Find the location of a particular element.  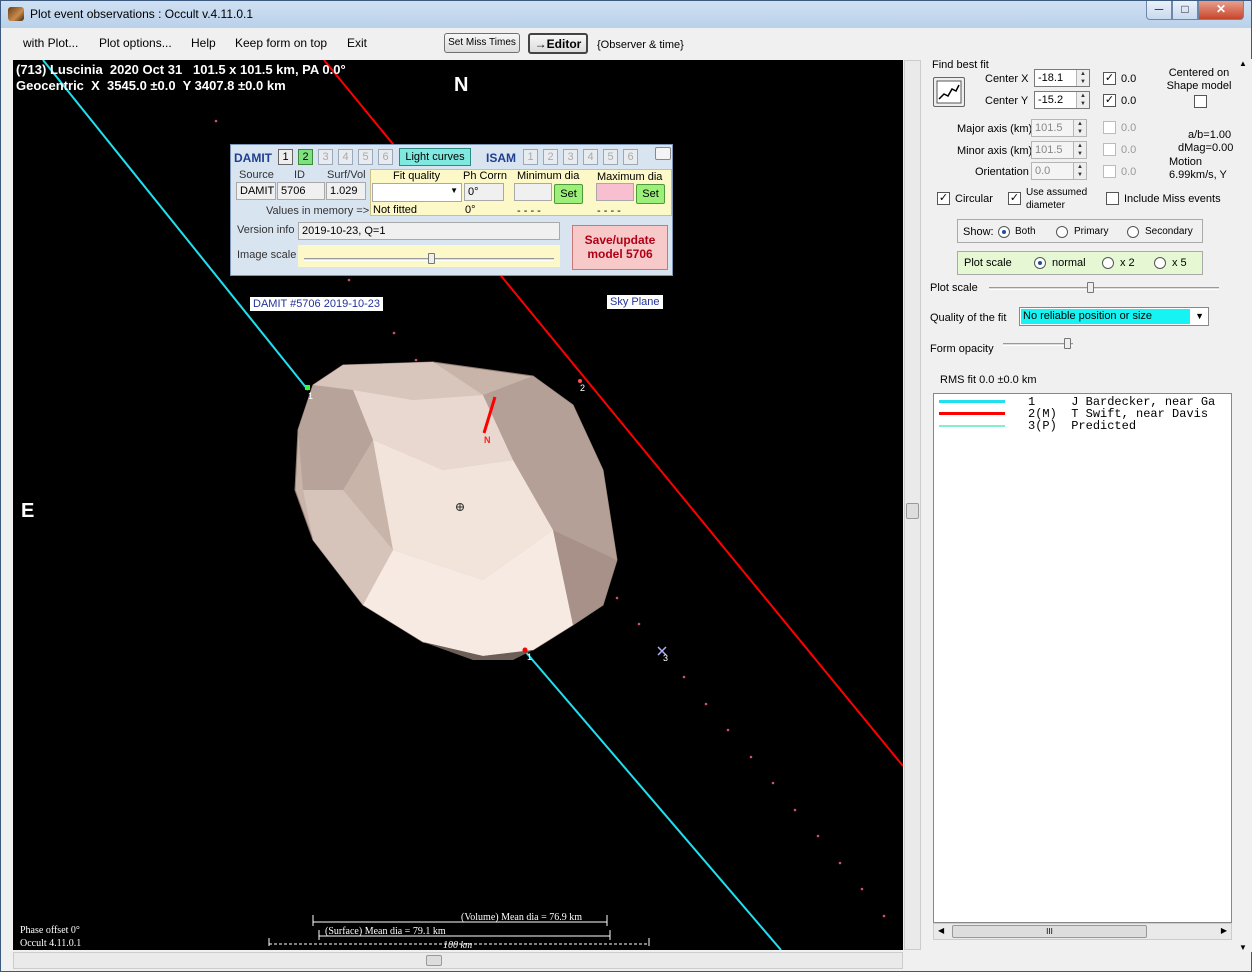

panel-collapse-button is located at coordinates (663, 153).